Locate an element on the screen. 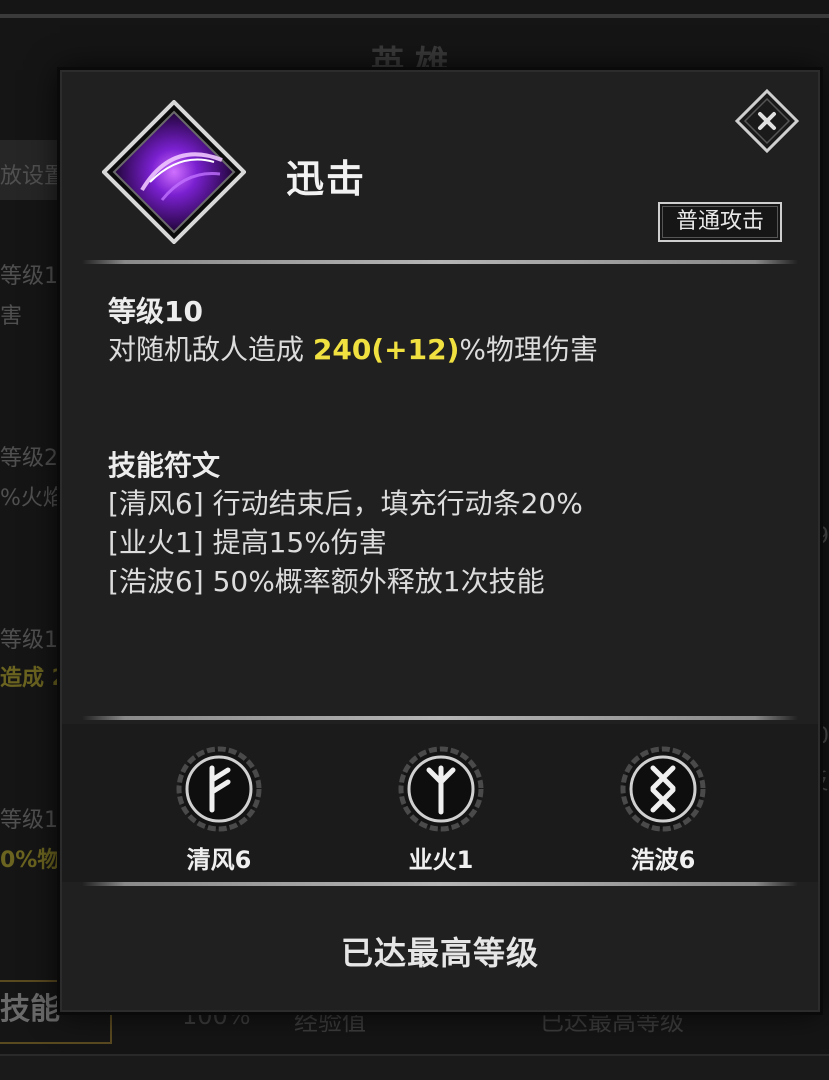 This screenshot has height=1080, width=829. rune-effect-line: [清风6] 行动结束后，填充行动条20% is located at coordinates (345, 503).